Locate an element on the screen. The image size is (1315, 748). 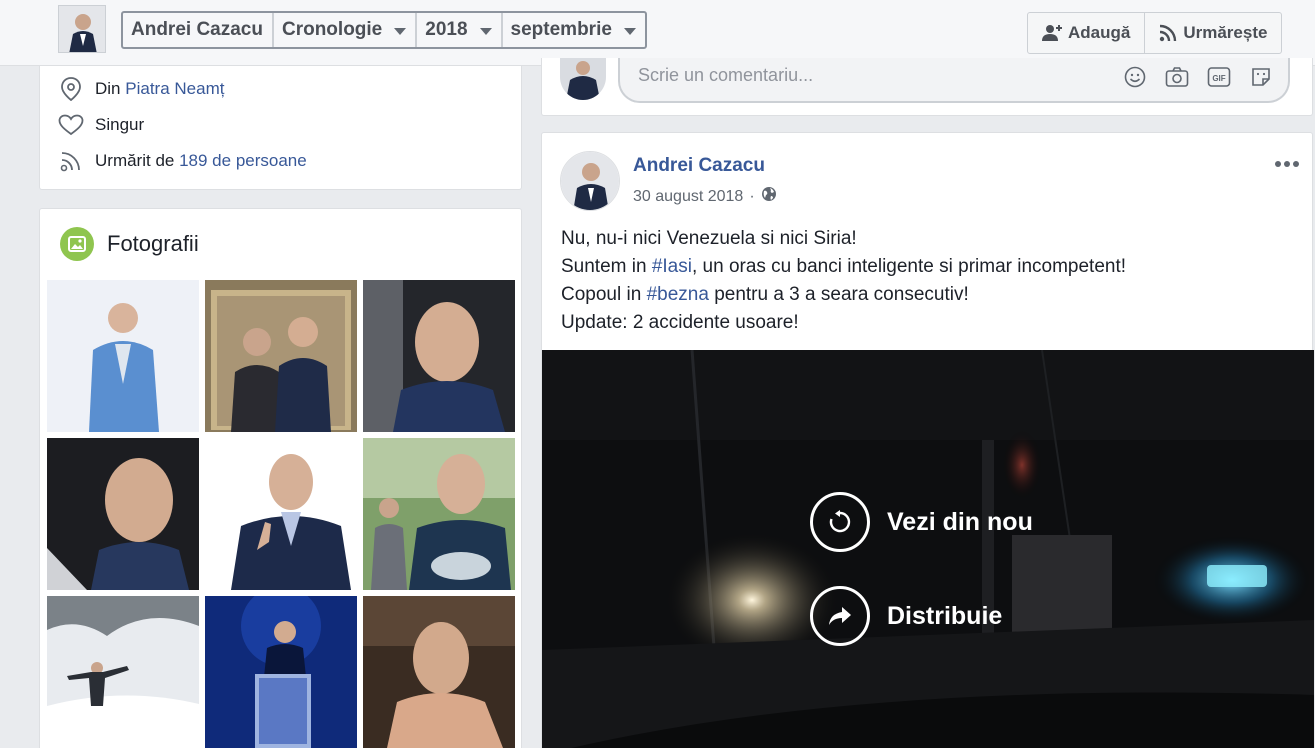
year-label: 2018 is located at coordinates (446, 29).